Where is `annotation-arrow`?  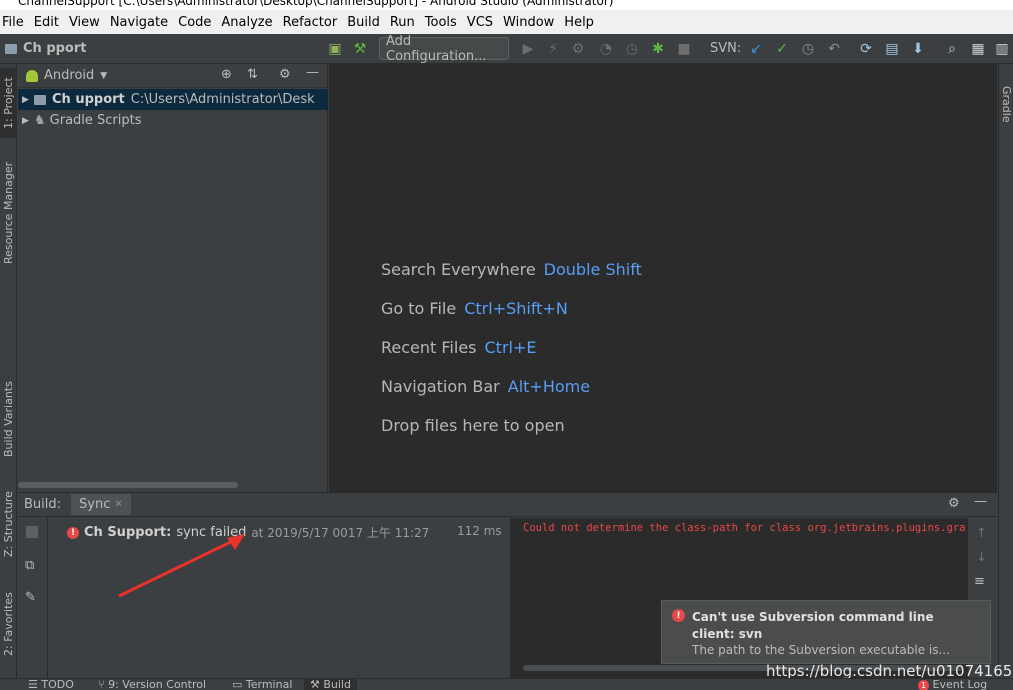 annotation-arrow is located at coordinates (181, 566).